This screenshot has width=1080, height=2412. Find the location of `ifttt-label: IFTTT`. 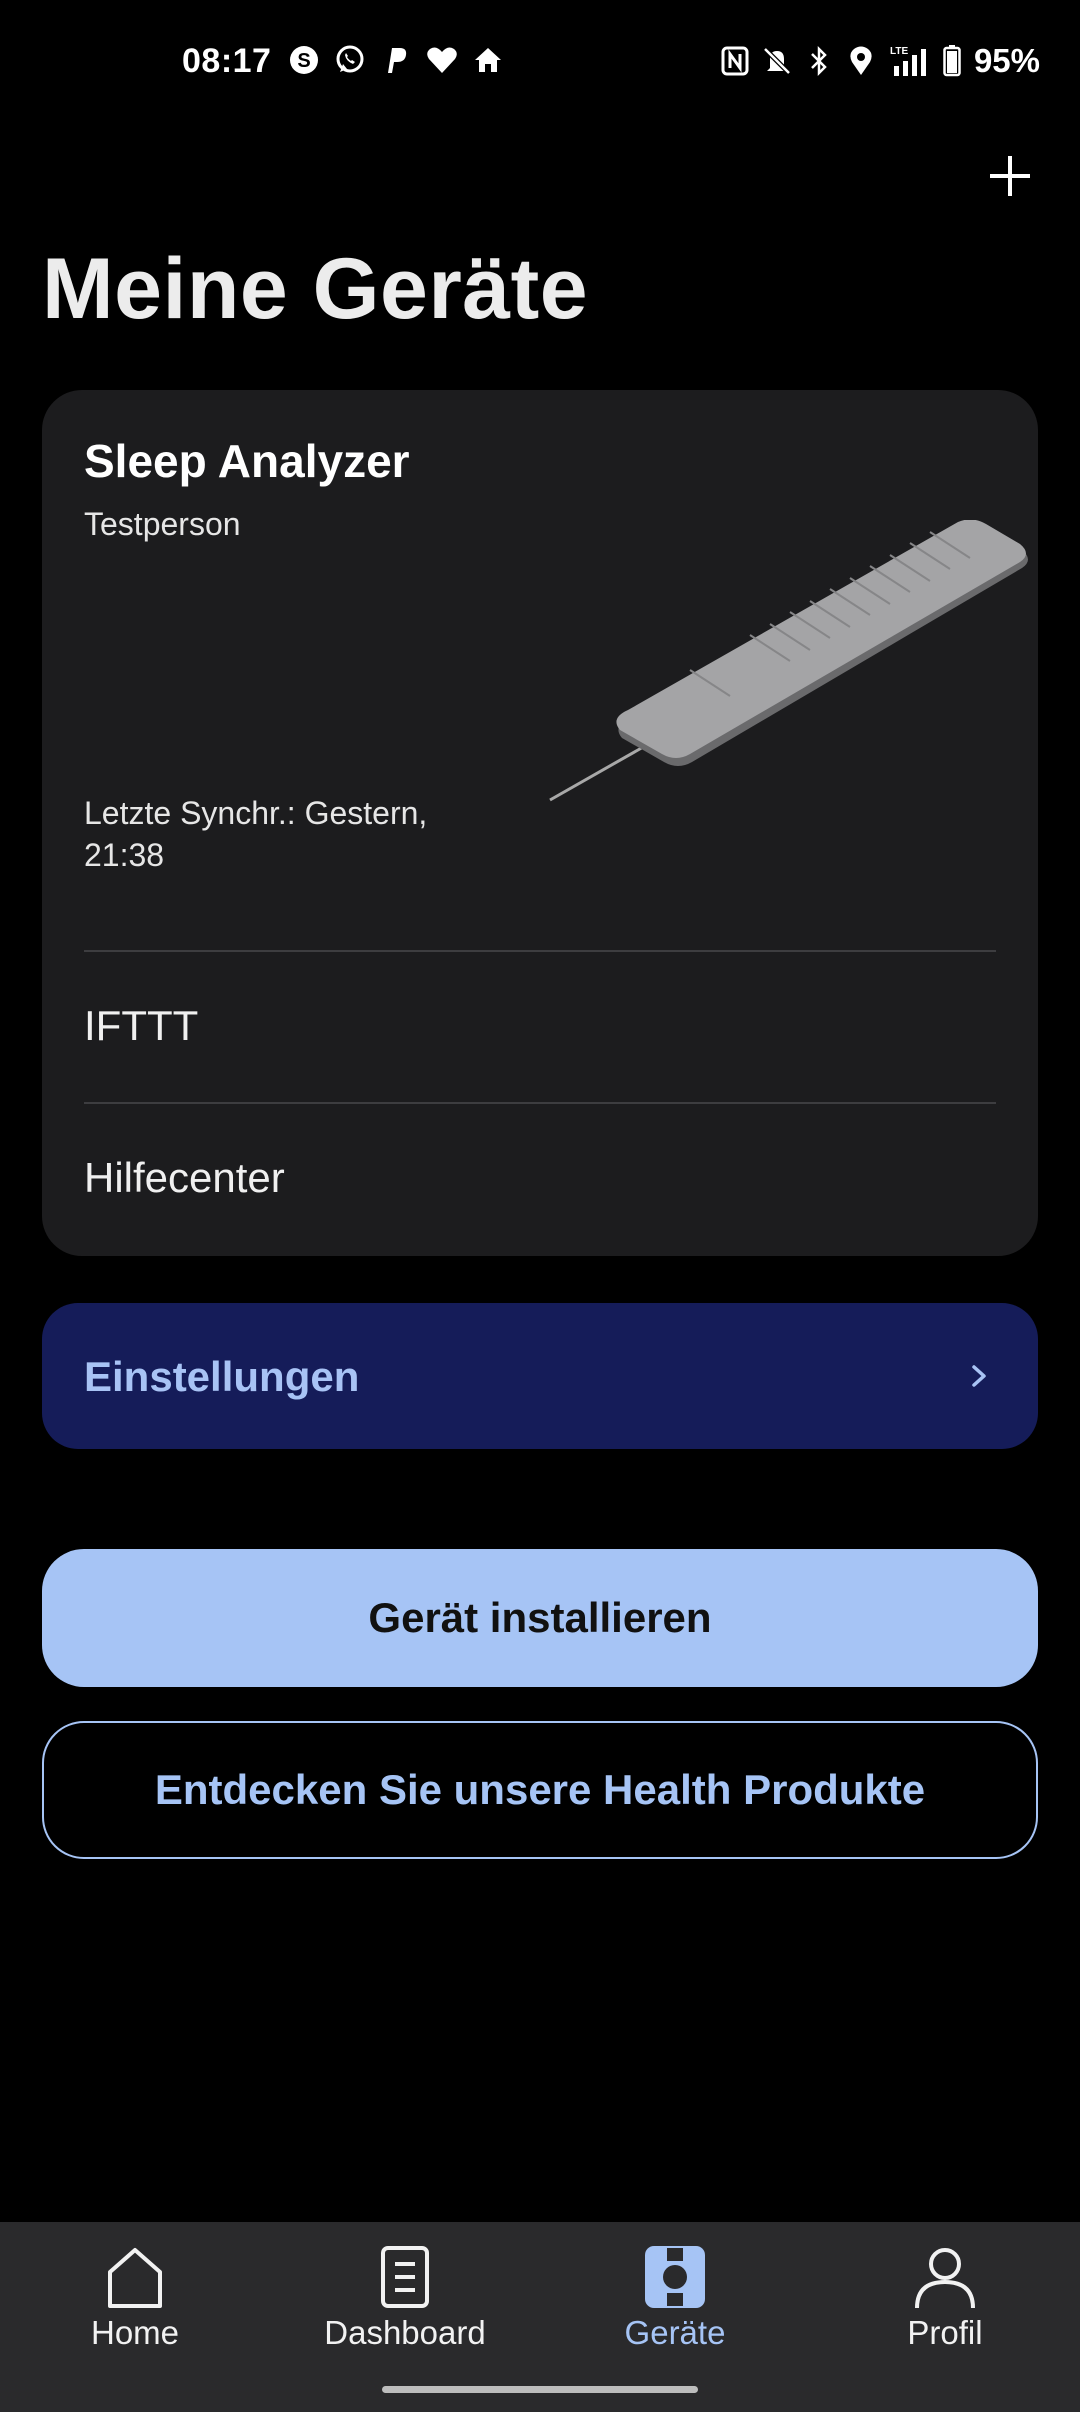

ifttt-label: IFTTT is located at coordinates (141, 1025).